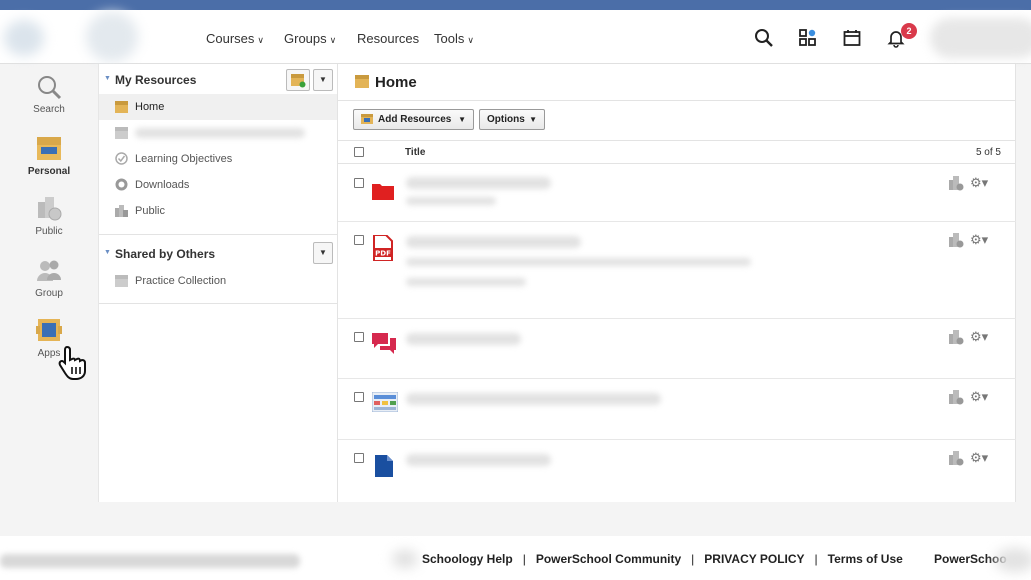 This screenshot has width=1031, height=580. I want to click on tree-item-downloads: Downloads, so click(218, 185).